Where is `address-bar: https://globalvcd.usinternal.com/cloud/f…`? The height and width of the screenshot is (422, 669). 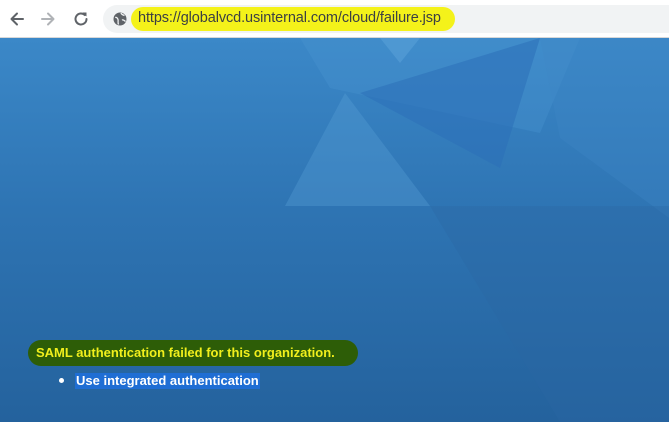
address-bar: https://globalvcd.usinternal.com/cloud/f… is located at coordinates (386, 19).